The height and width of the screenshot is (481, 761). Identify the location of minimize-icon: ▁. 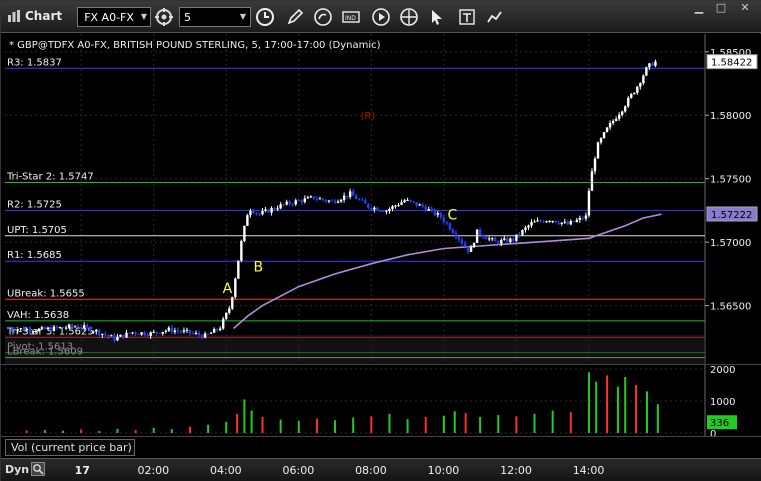
(699, 8).